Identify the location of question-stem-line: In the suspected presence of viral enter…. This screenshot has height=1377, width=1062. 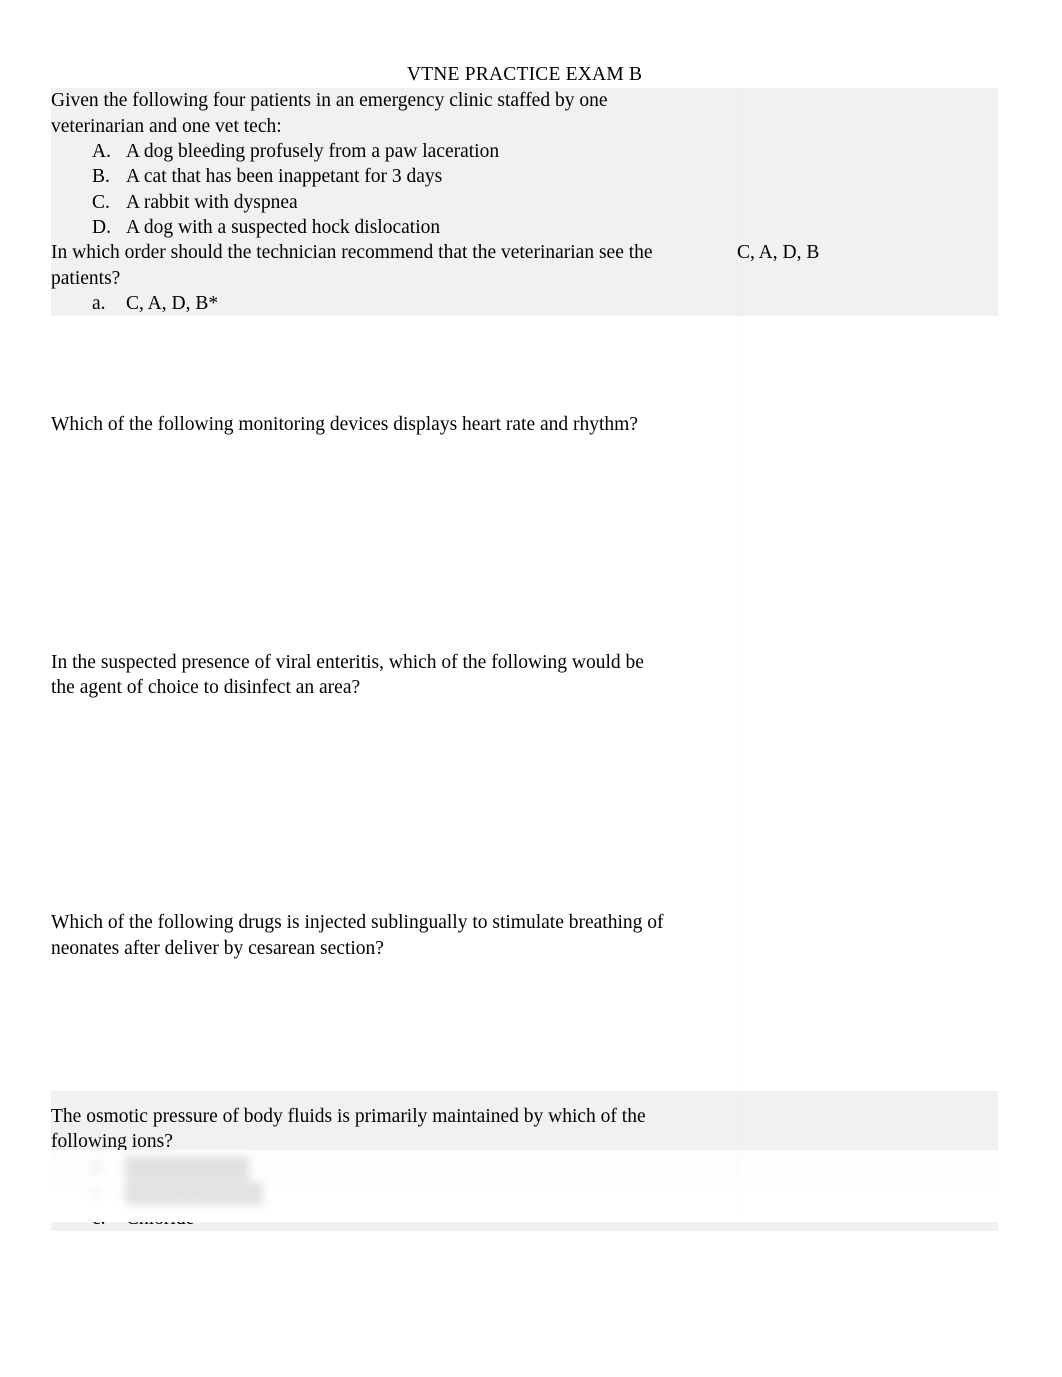
(347, 662).